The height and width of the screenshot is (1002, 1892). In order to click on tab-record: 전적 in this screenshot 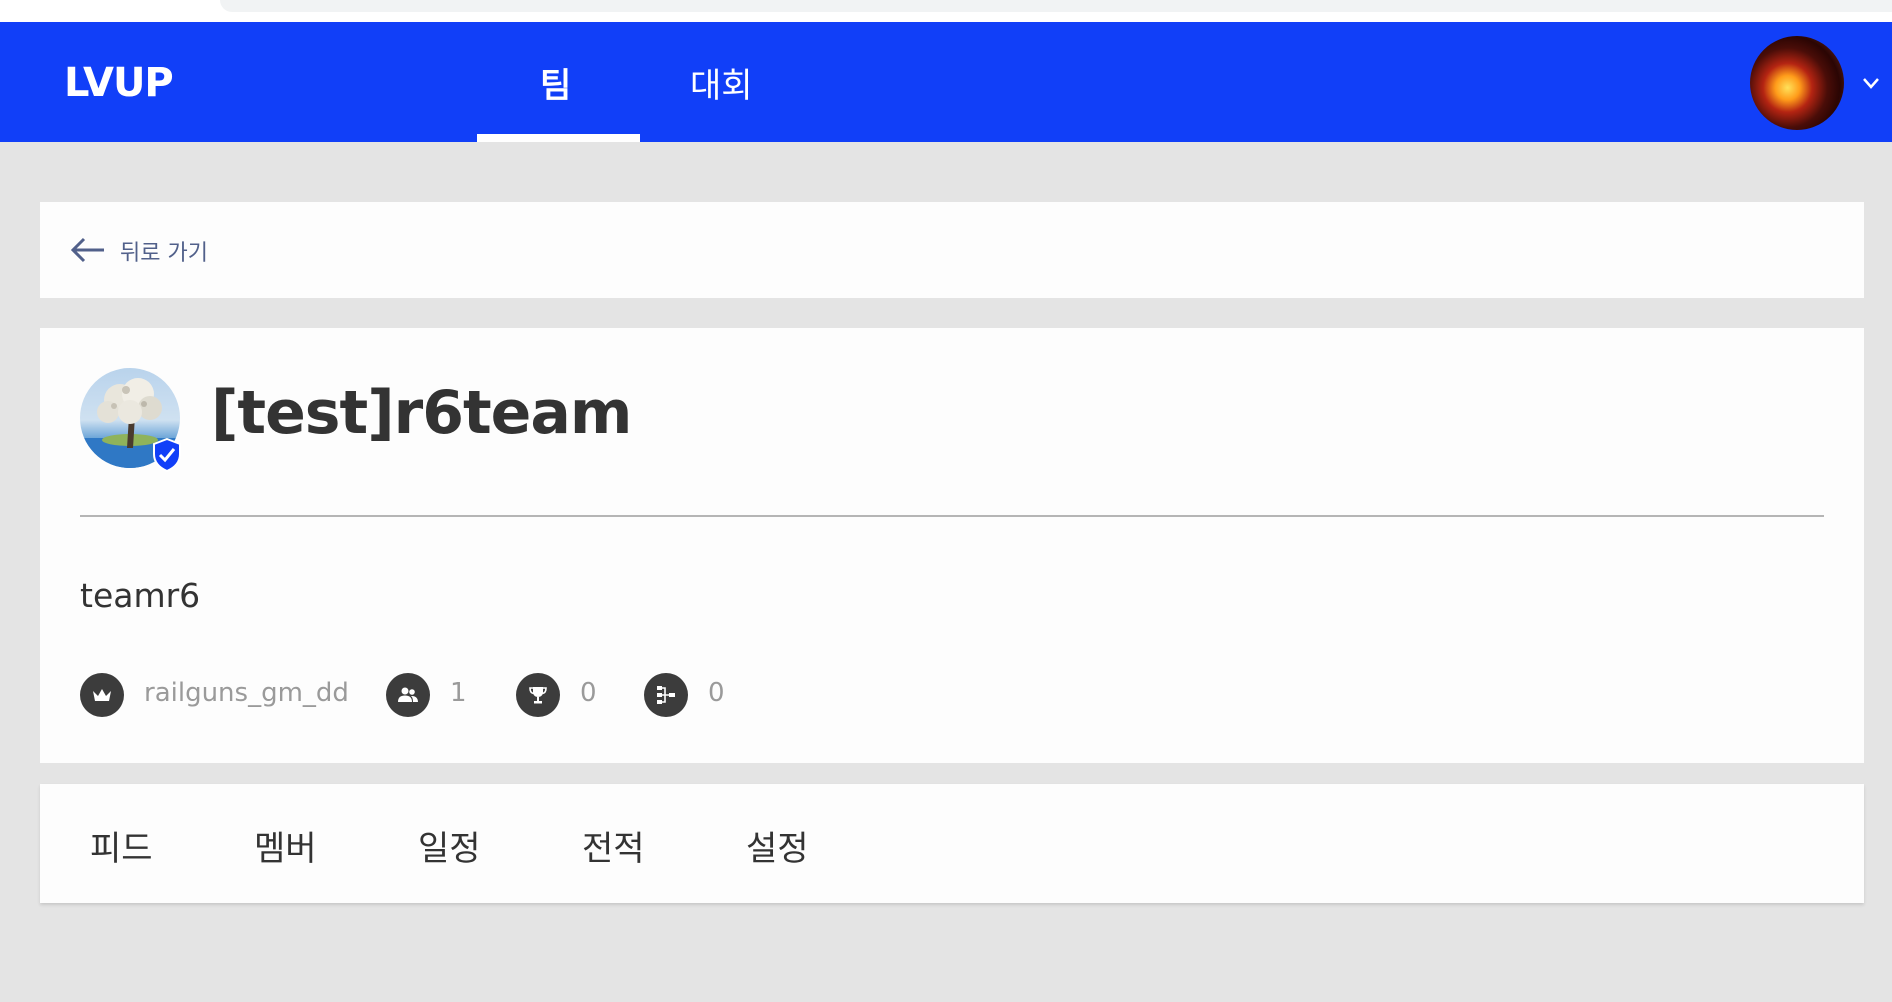, I will do `click(613, 845)`.